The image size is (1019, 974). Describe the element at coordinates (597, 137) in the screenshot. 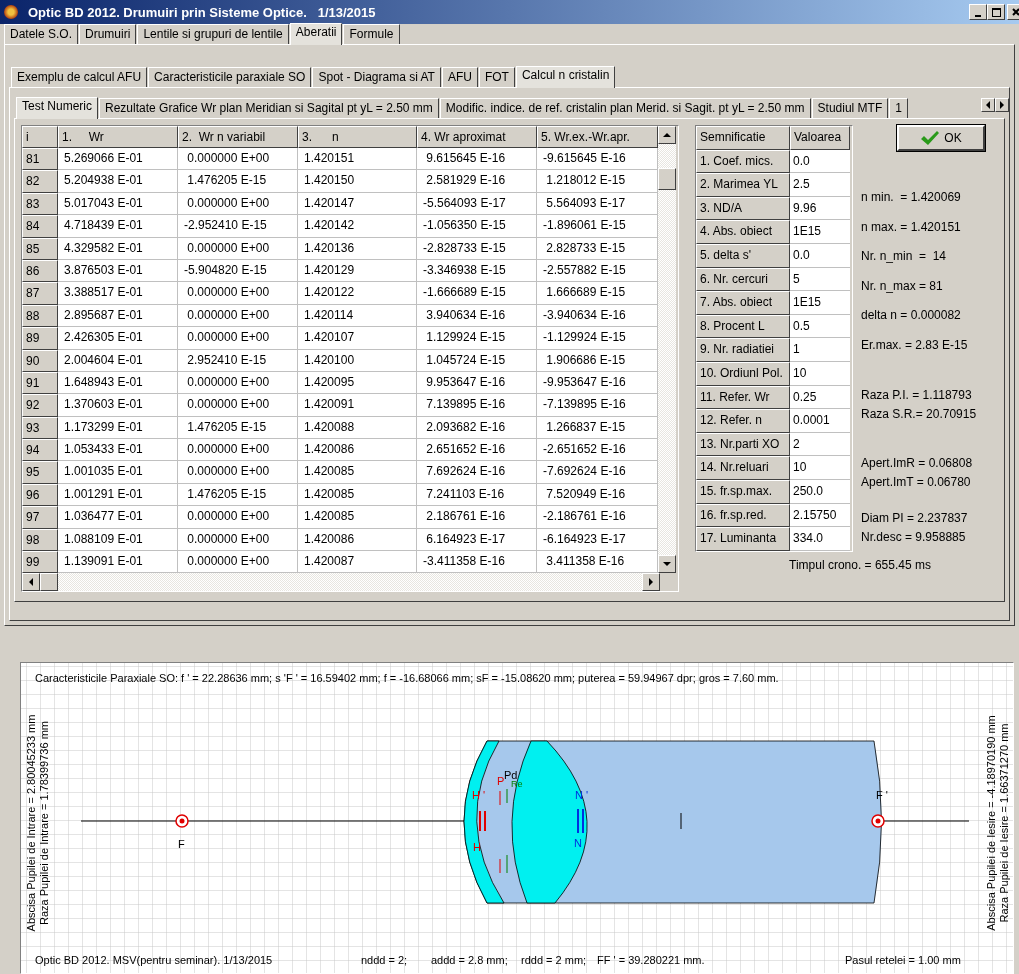

I see `column-header: 5. Wr.ex.-Wr.apr.` at that location.